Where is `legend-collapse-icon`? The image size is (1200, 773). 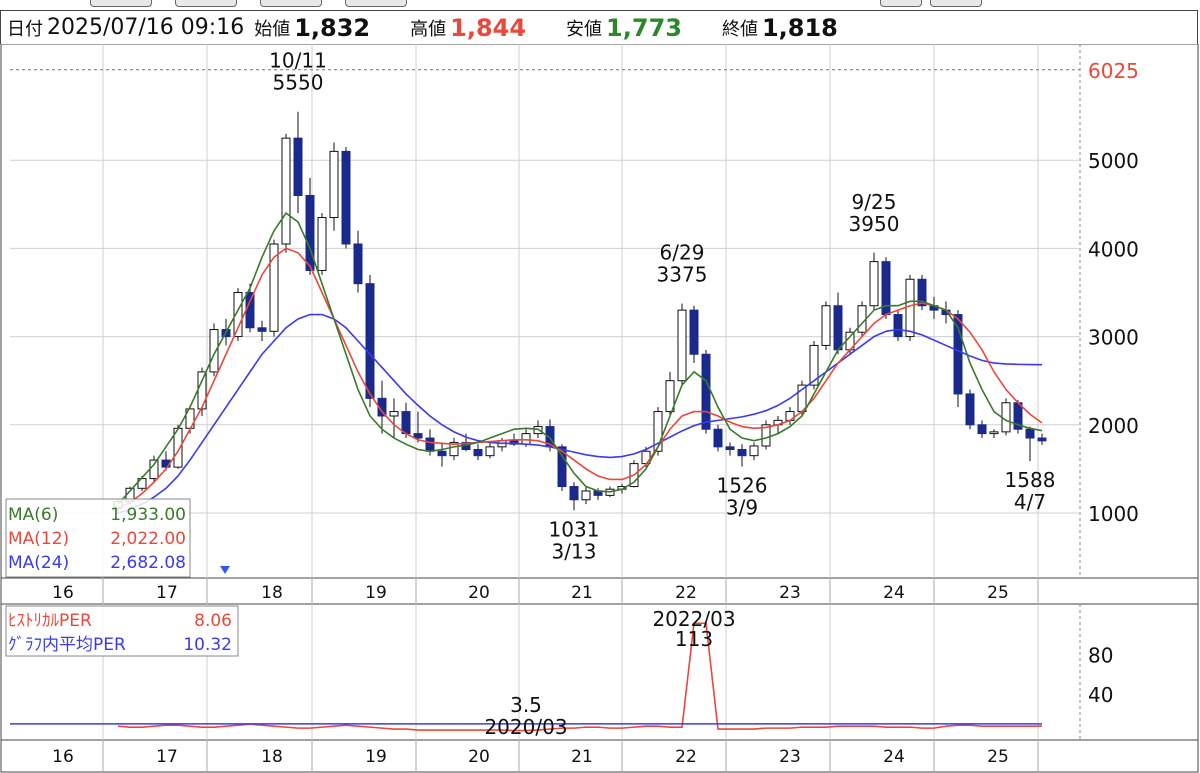 legend-collapse-icon is located at coordinates (225, 570).